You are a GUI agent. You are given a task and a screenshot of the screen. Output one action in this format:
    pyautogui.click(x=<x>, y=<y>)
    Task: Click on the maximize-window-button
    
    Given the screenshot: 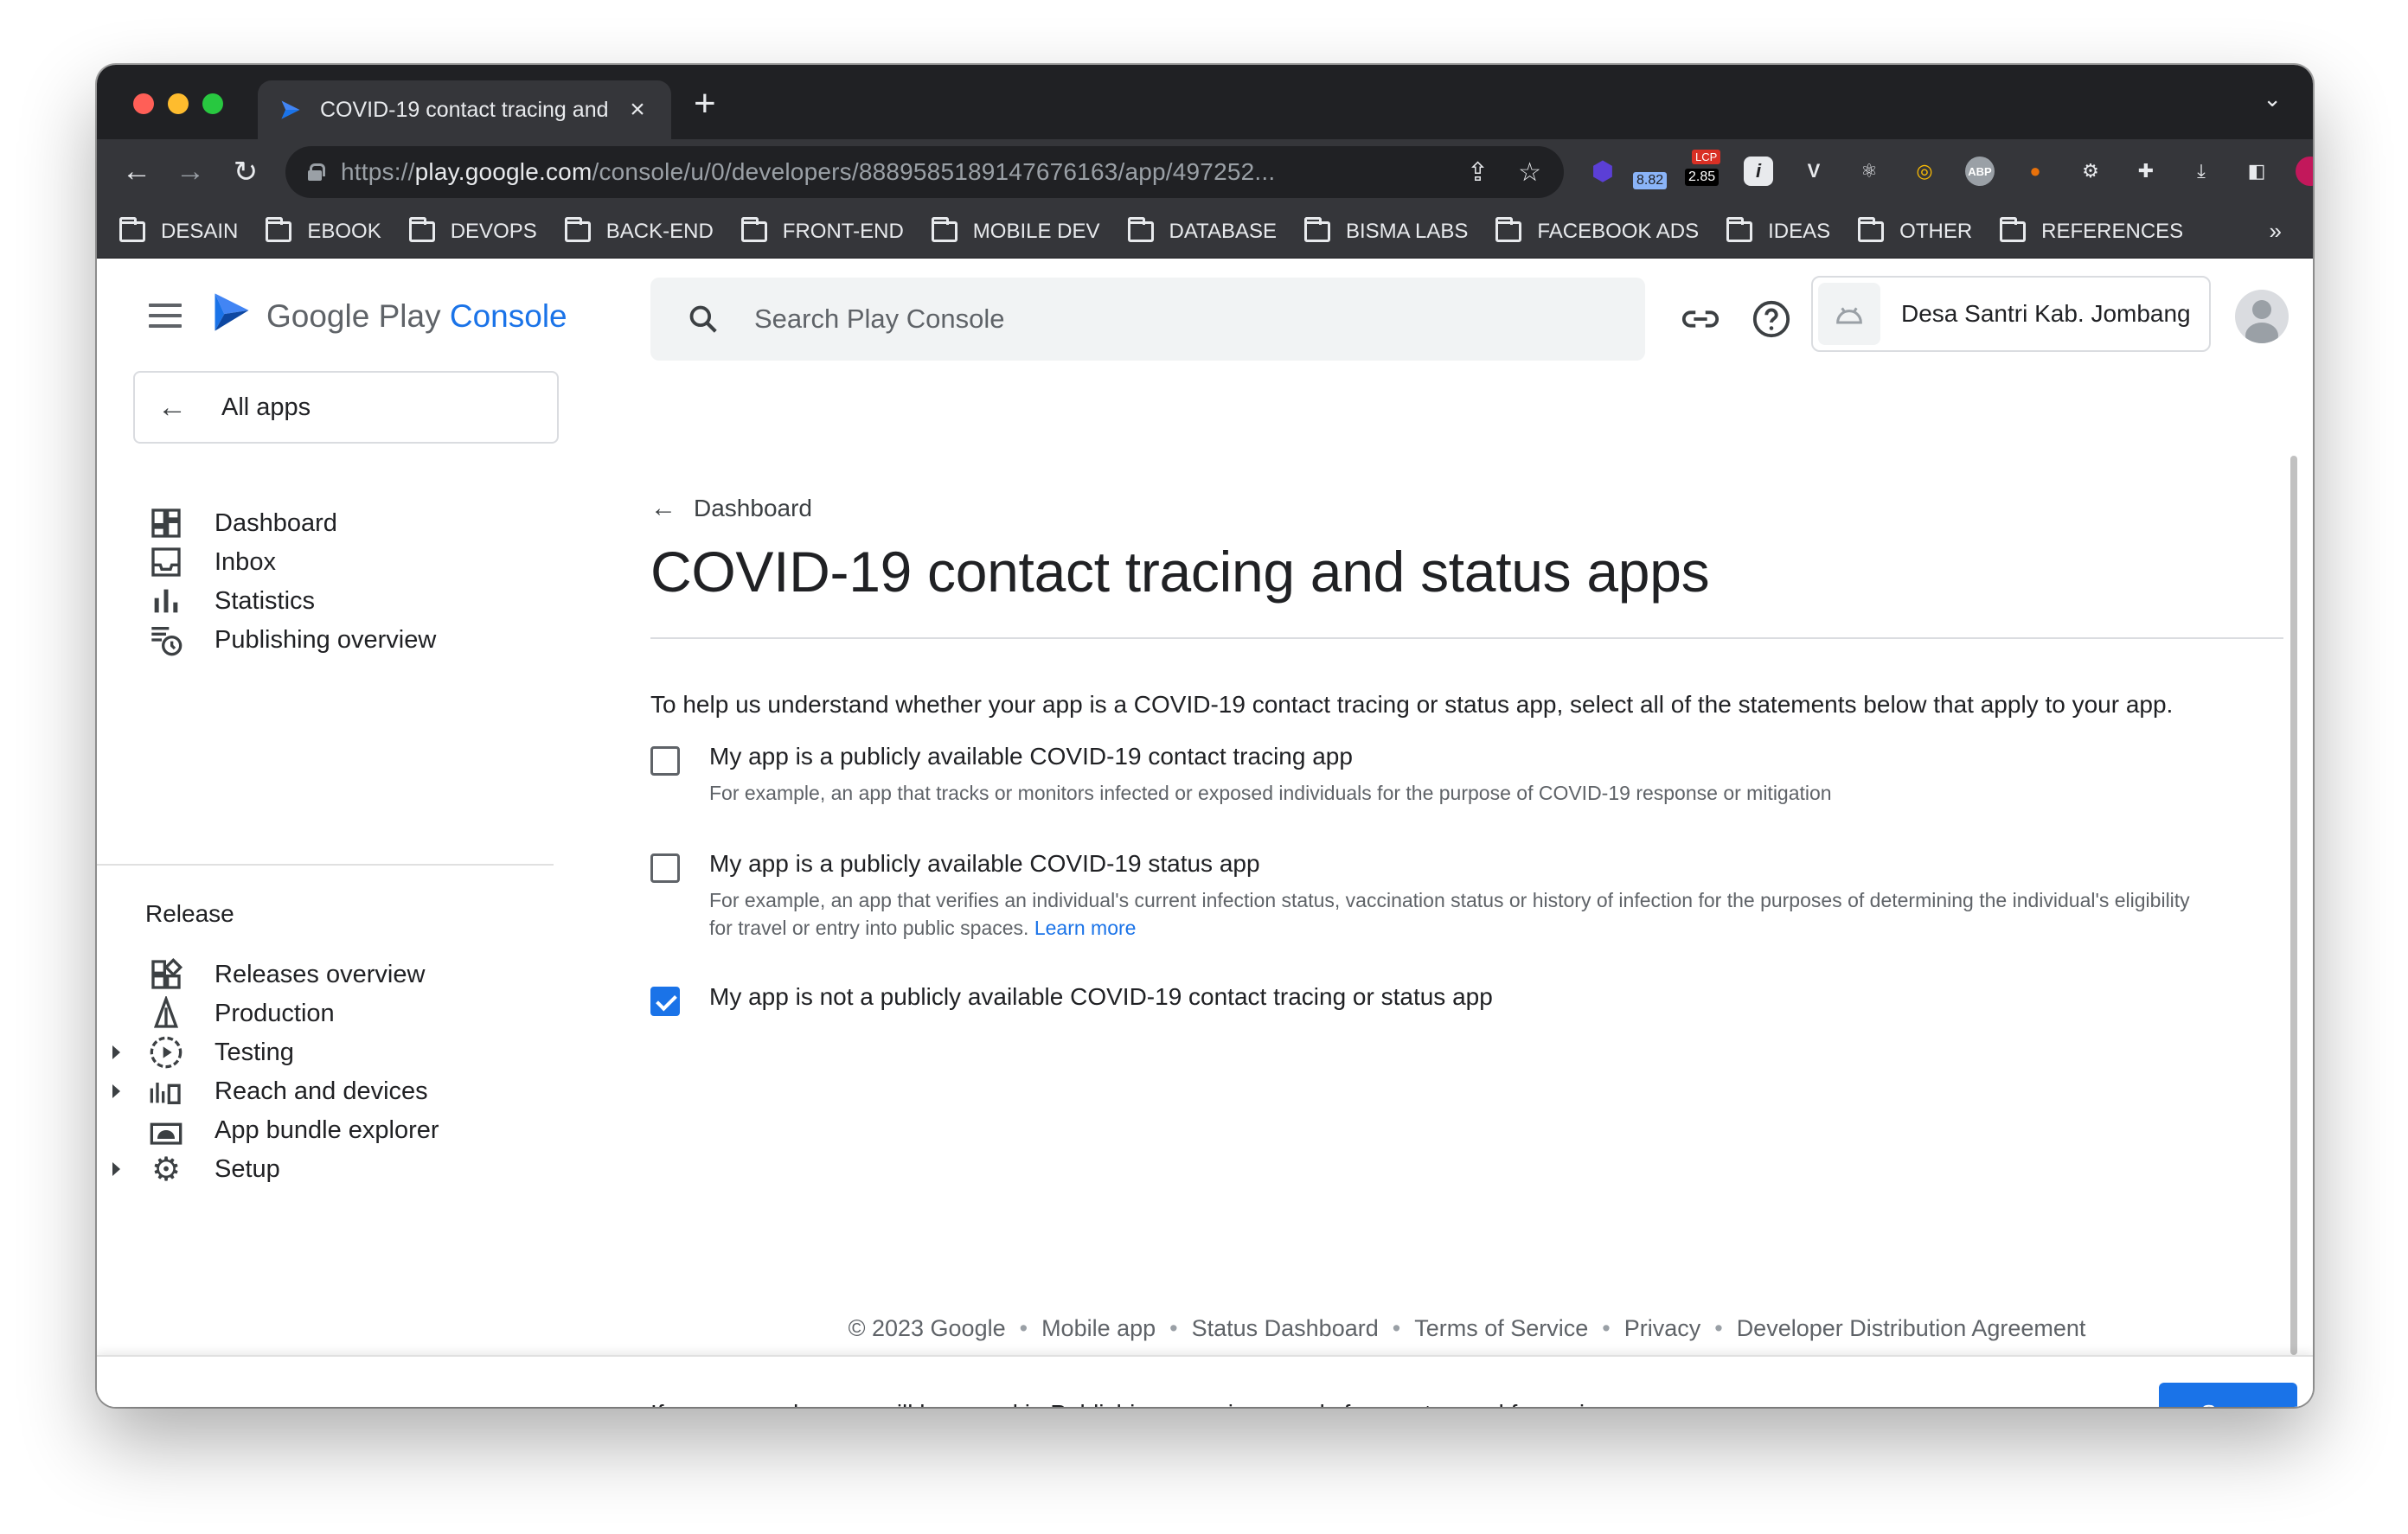 What is the action you would take?
    pyautogui.click(x=212, y=103)
    